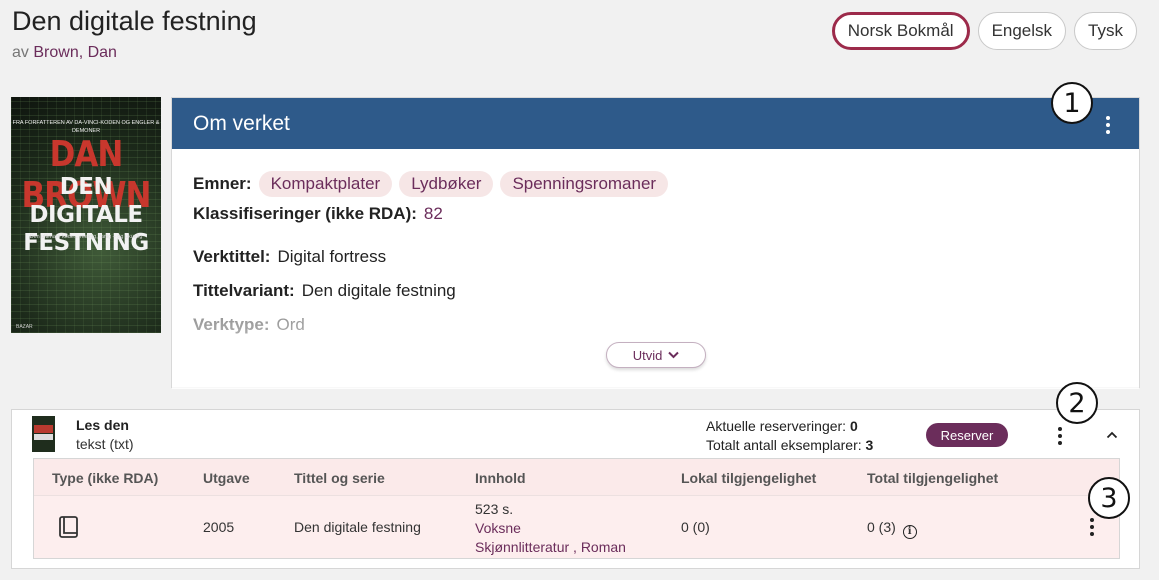 The width and height of the screenshot is (1159, 580). Describe the element at coordinates (68, 527) in the screenshot. I see `book-icon` at that location.